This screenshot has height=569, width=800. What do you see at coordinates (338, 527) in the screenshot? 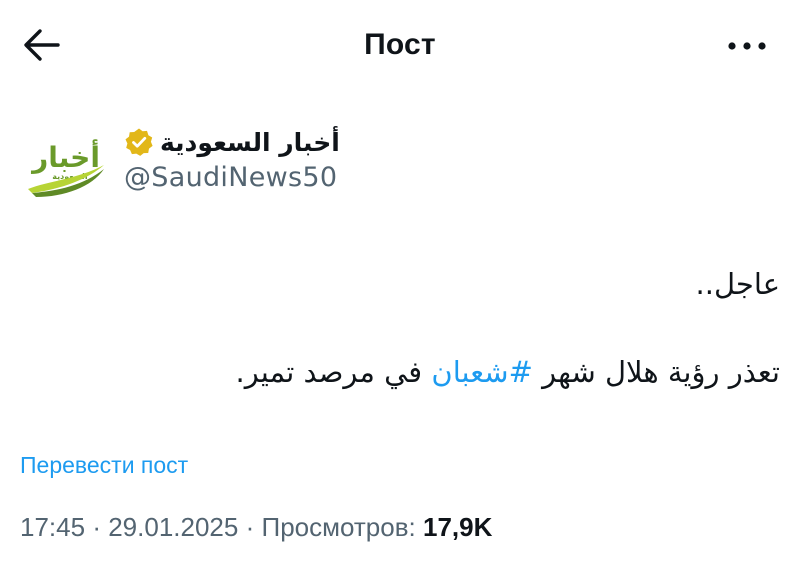
I see `views-label: Просмотров:` at bounding box center [338, 527].